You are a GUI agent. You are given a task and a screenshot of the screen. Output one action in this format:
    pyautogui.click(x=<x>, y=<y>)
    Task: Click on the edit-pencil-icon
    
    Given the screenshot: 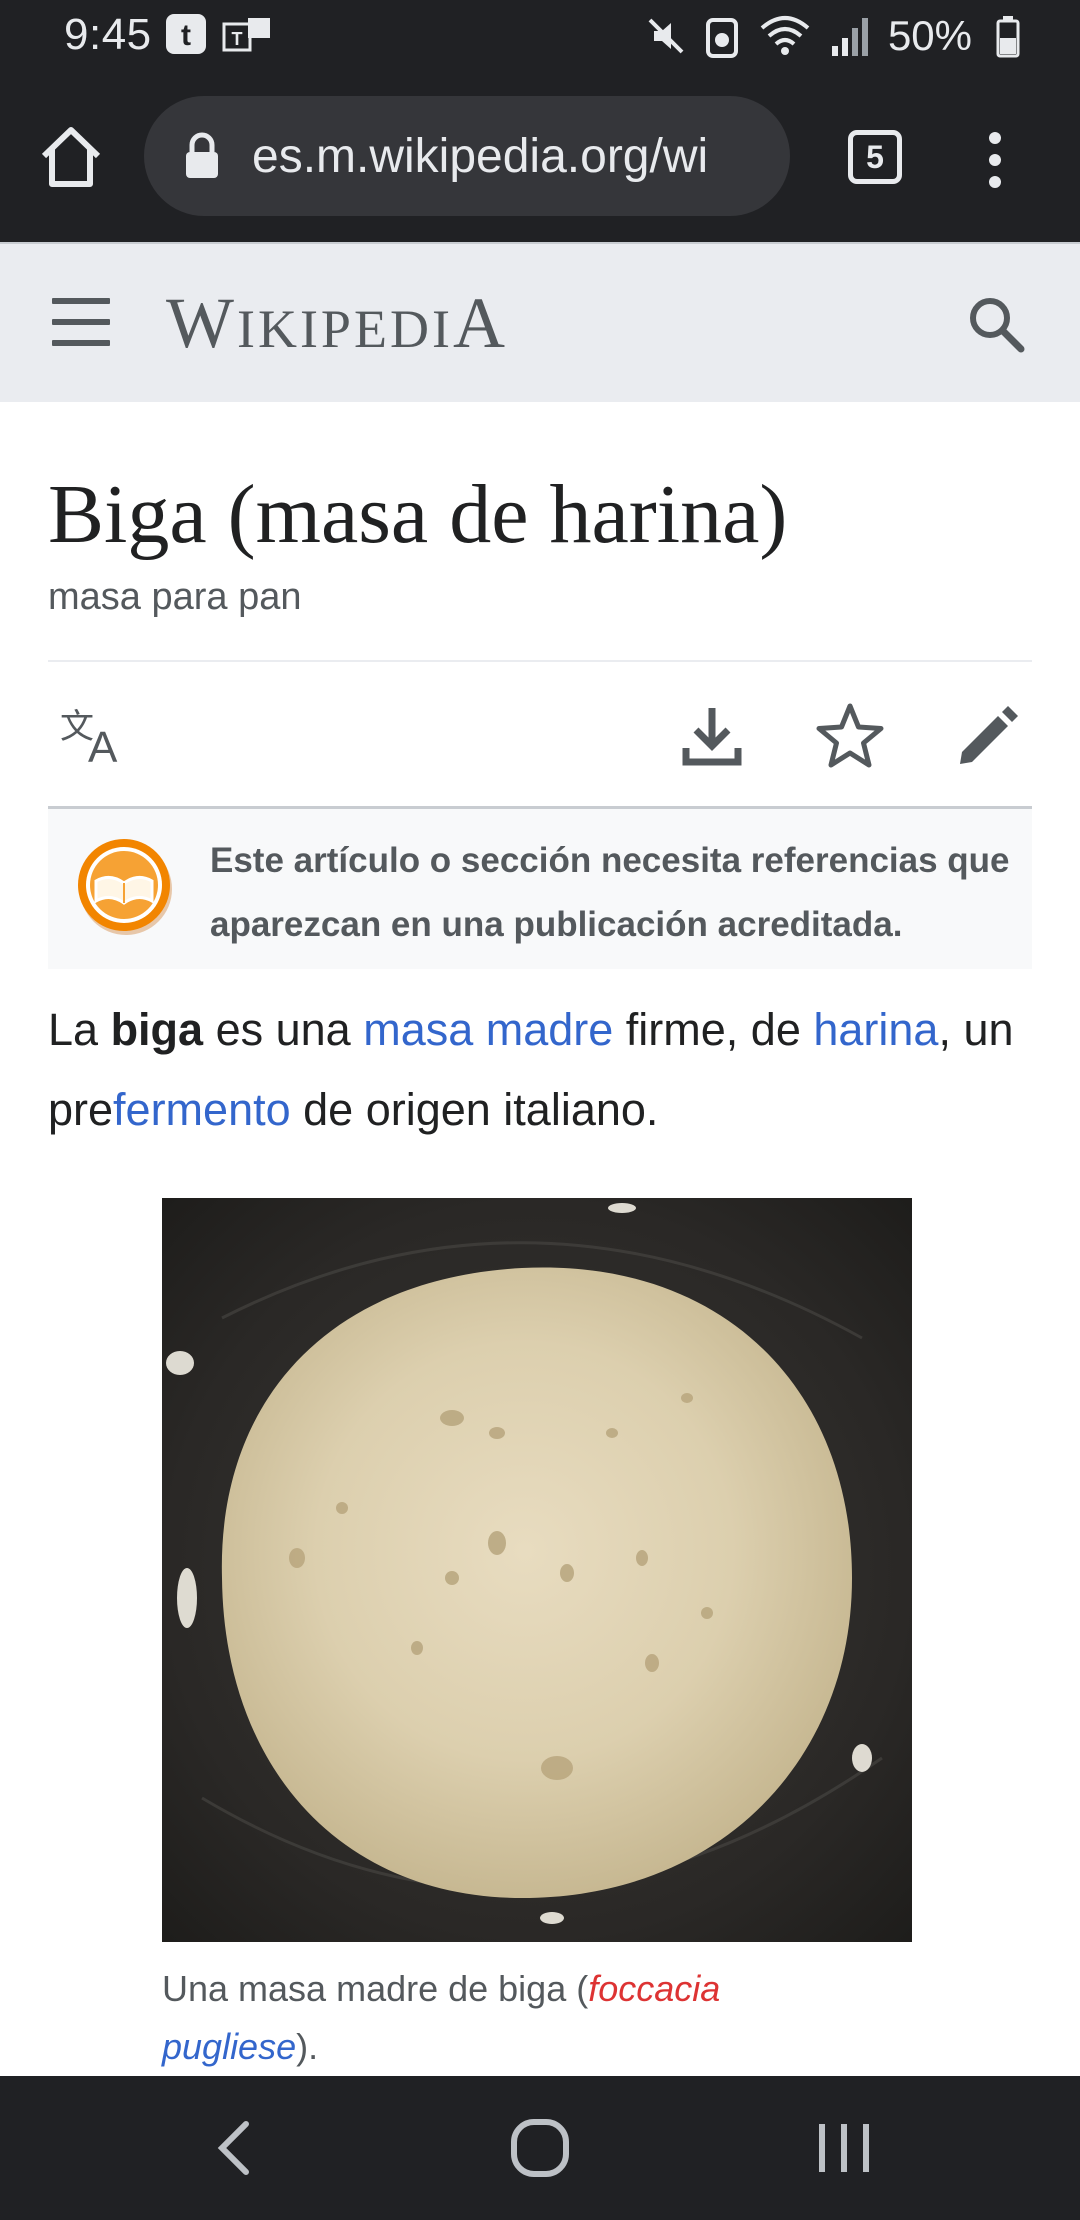 What is the action you would take?
    pyautogui.click(x=988, y=736)
    